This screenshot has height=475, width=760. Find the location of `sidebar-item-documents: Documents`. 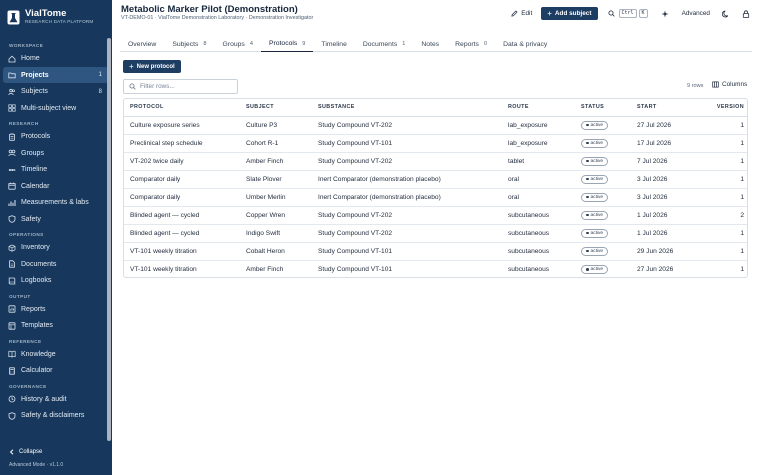

sidebar-item-documents: Documents is located at coordinates (55, 264).